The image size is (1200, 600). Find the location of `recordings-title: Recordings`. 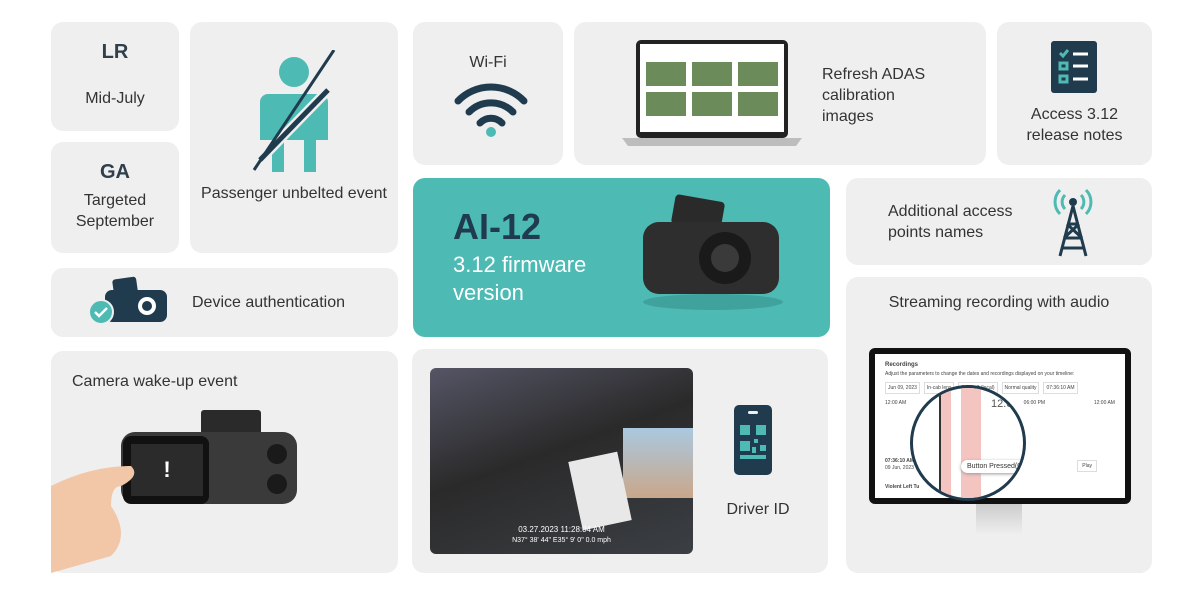

recordings-title: Recordings is located at coordinates (902, 365).